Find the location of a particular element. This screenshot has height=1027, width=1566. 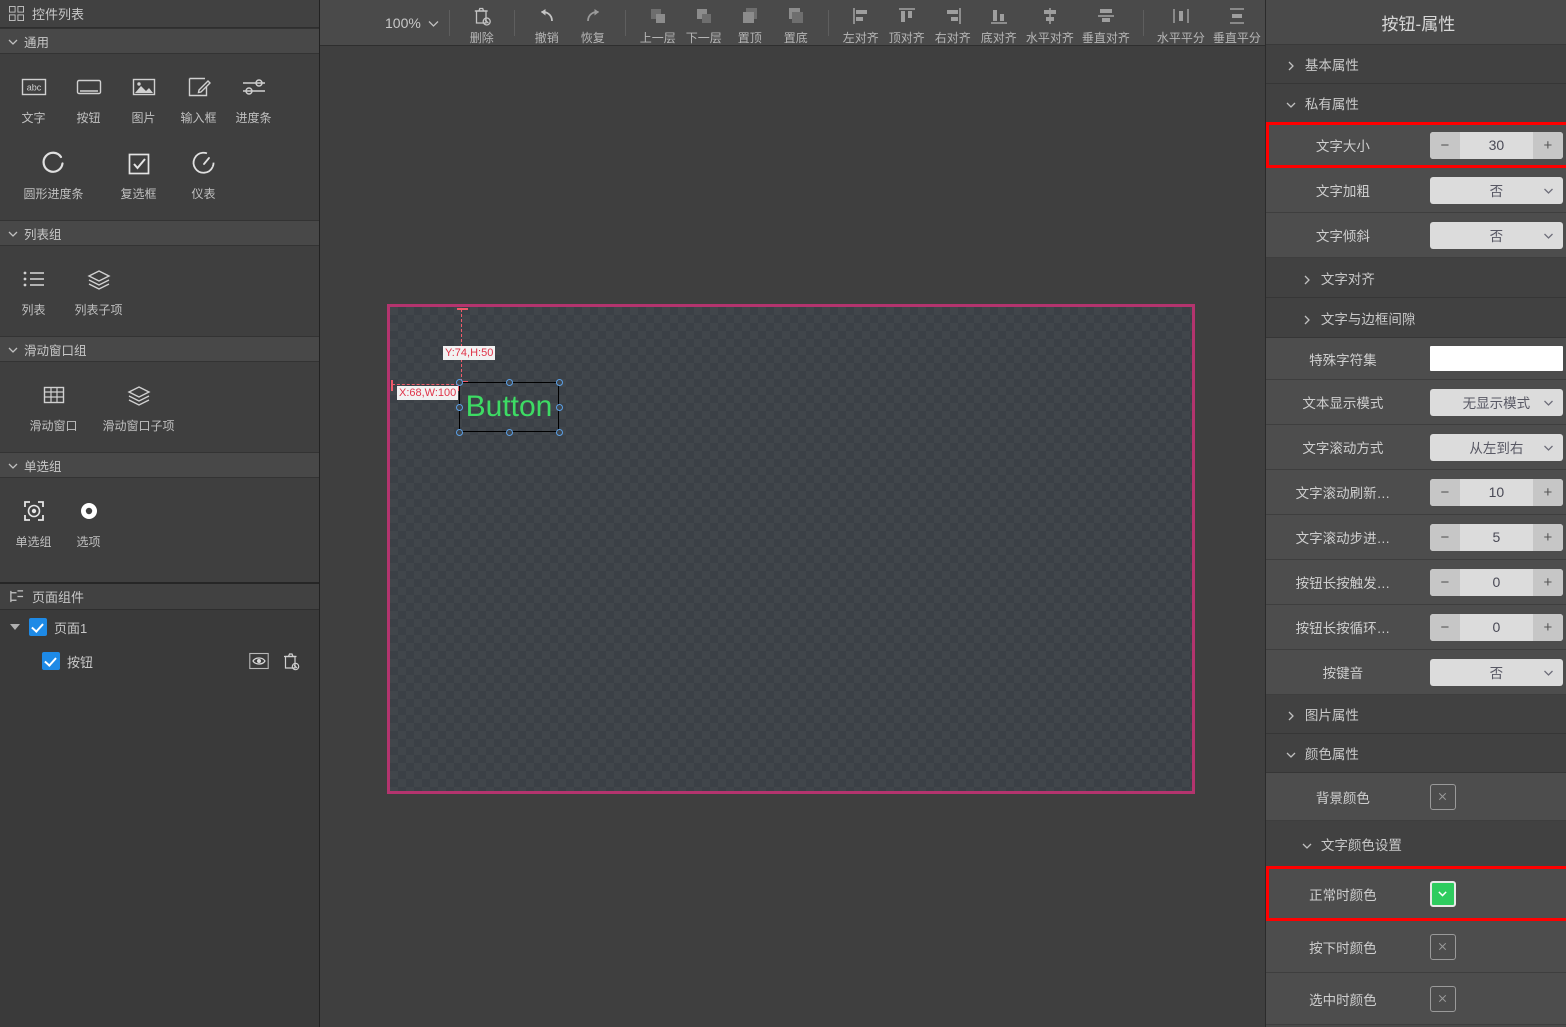

section-basic-properties: 基本属性 is located at coordinates (1415, 64).